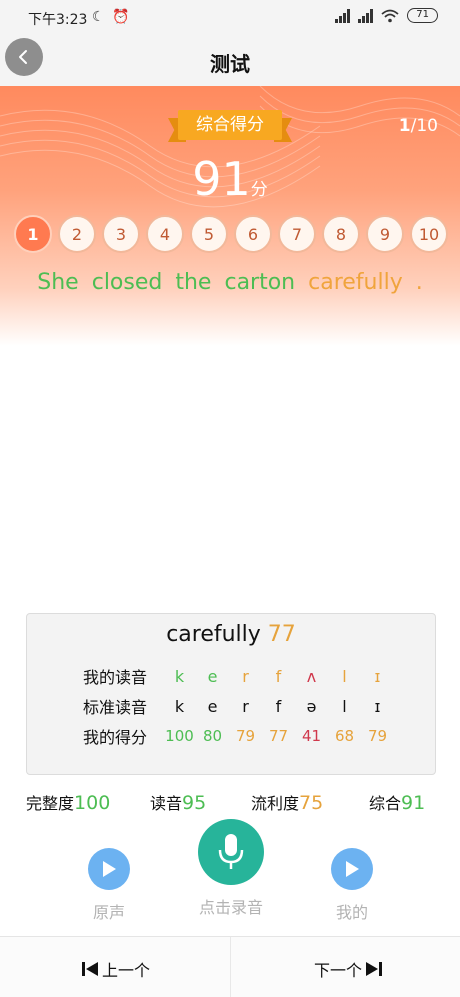  What do you see at coordinates (385, 234) in the screenshot?
I see `question-bubble-9: 9` at bounding box center [385, 234].